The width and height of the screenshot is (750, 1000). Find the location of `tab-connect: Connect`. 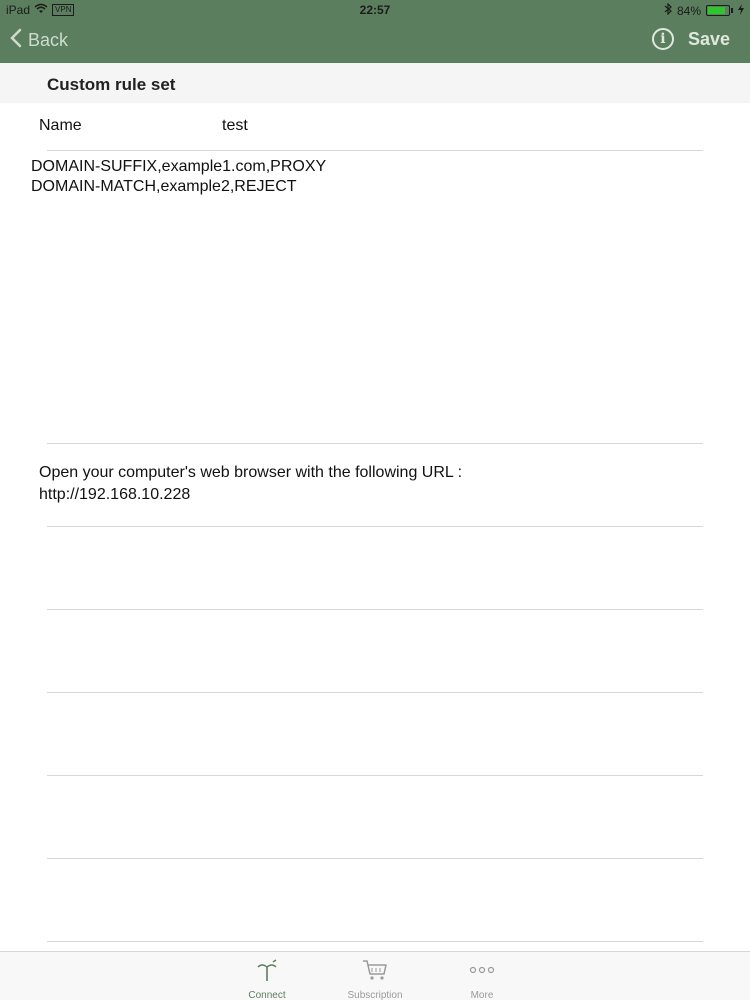

tab-connect: Connect is located at coordinates (267, 979).